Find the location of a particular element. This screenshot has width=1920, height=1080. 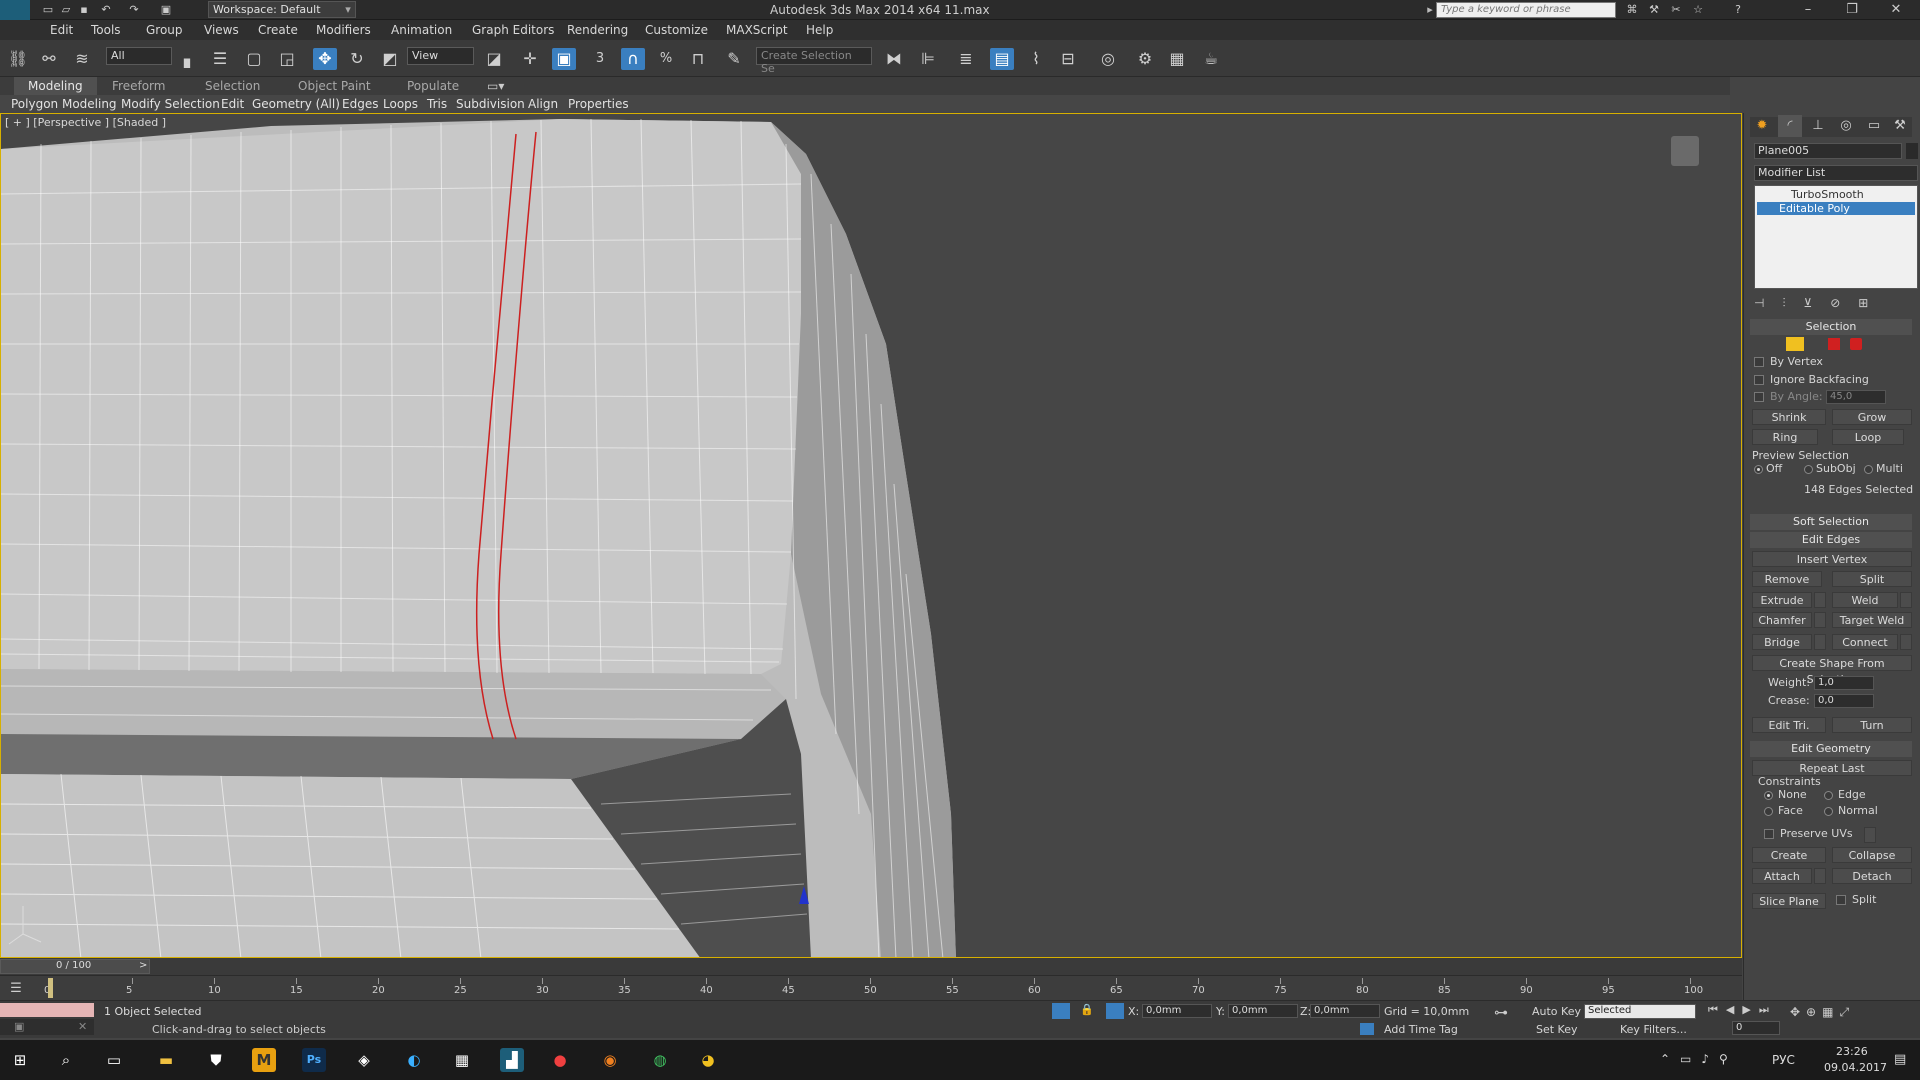

set-key-button: Set Key is located at coordinates (1557, 1029).